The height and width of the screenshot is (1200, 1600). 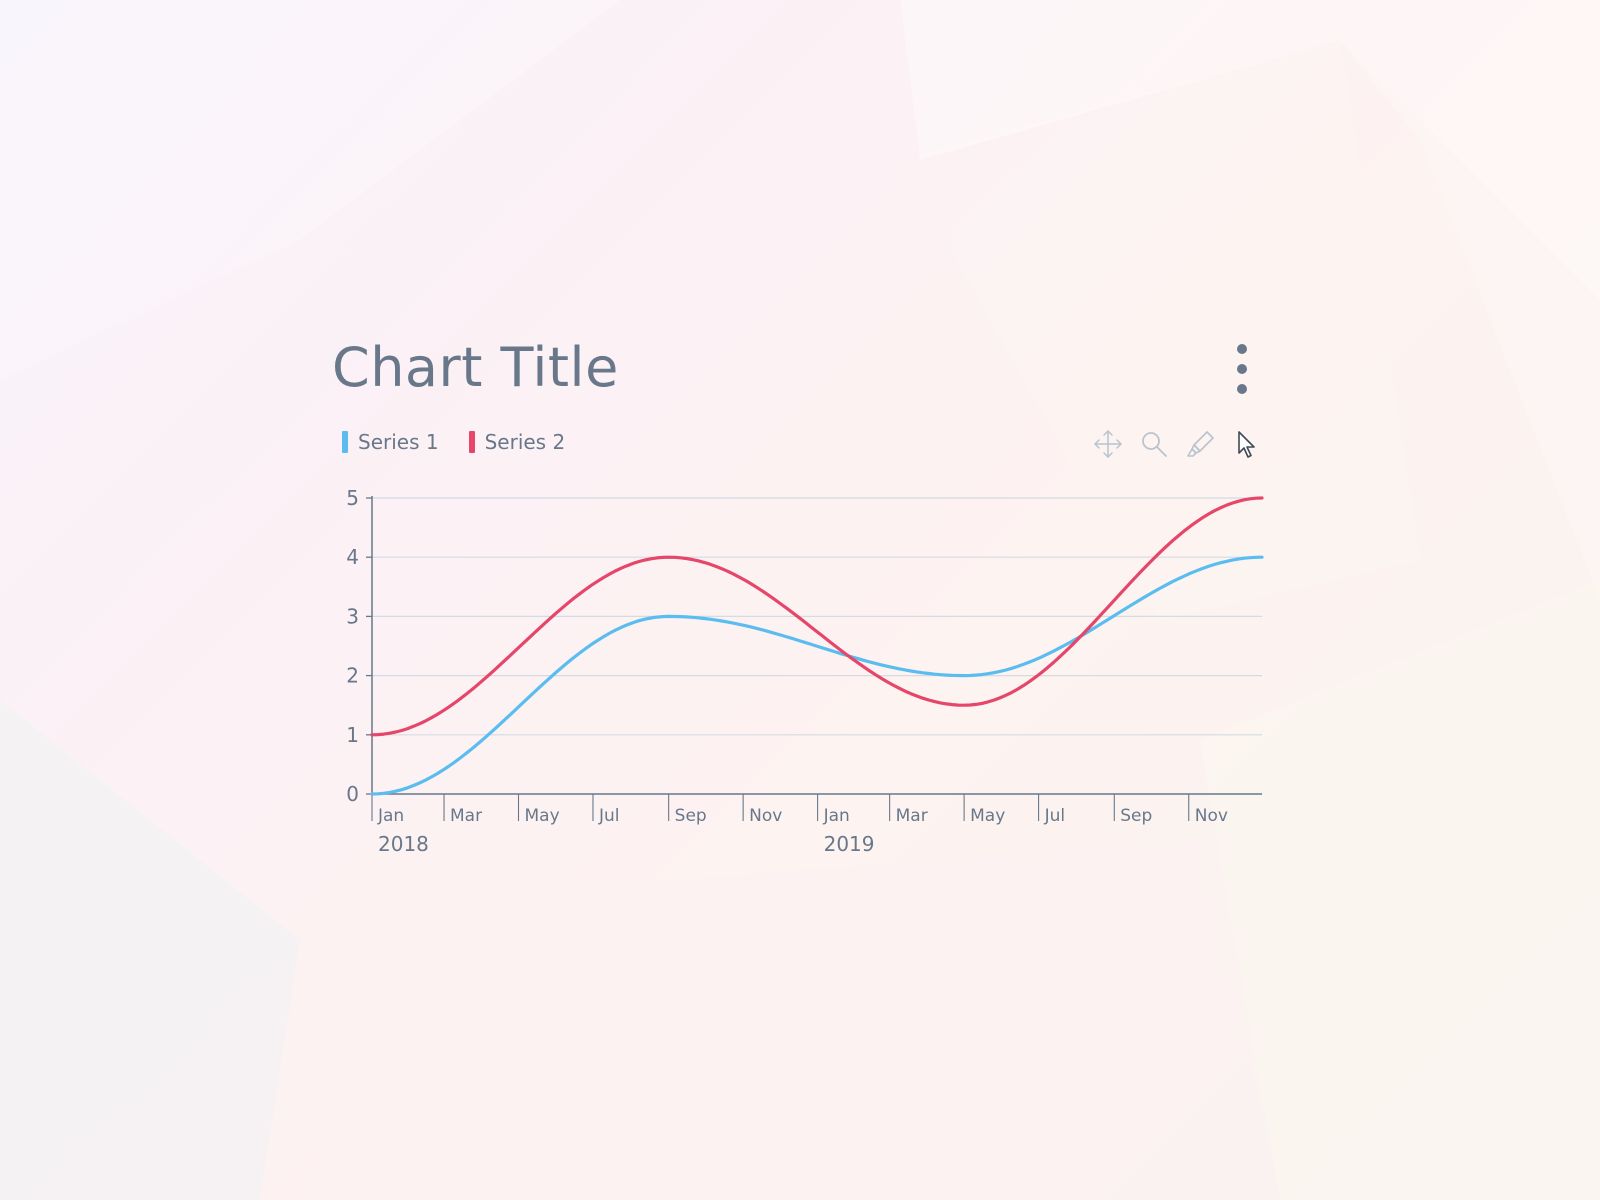 What do you see at coordinates (352, 735) in the screenshot?
I see `y-tick-label: 1` at bounding box center [352, 735].